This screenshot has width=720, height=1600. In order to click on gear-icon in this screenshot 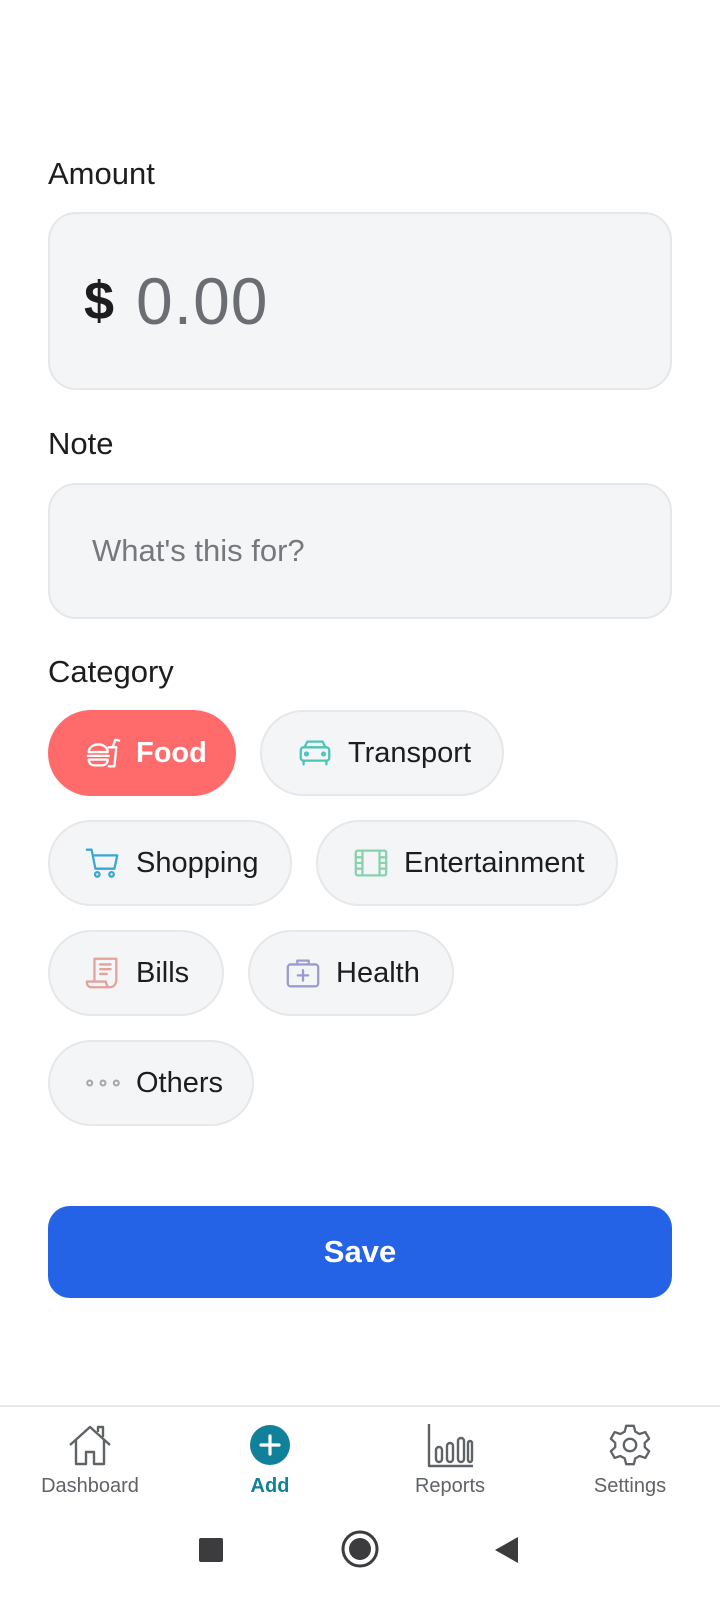, I will do `click(630, 1445)`.